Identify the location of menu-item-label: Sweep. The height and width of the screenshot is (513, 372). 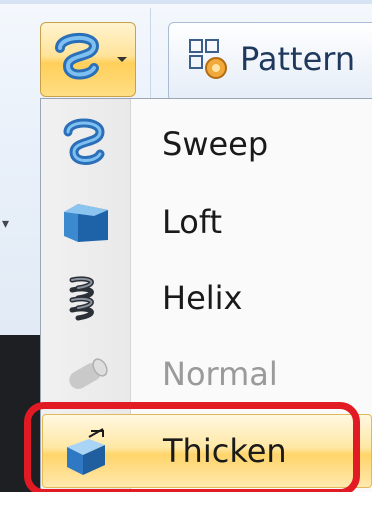
(215, 144).